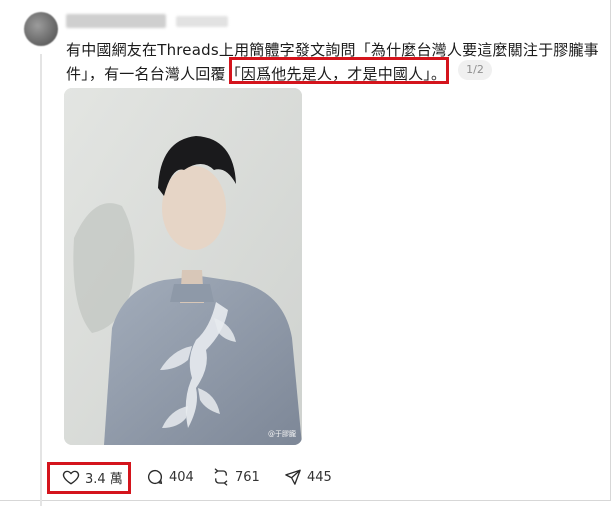 The width and height of the screenshot is (616, 506). What do you see at coordinates (221, 477) in the screenshot?
I see `repost-icon` at bounding box center [221, 477].